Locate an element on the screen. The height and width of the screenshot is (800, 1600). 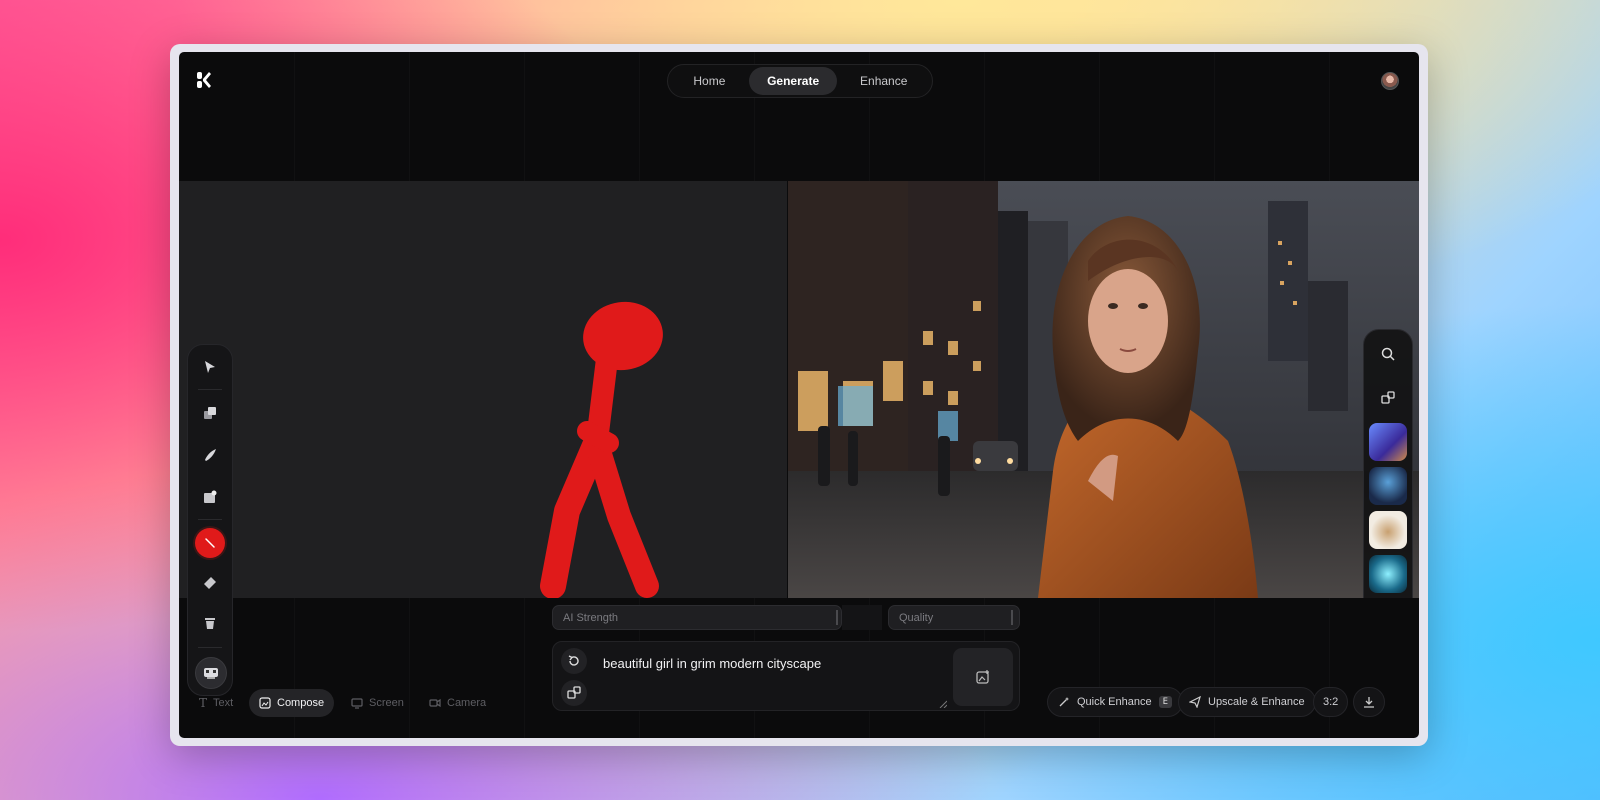
quality-handle is located at coordinates (1012, 617).